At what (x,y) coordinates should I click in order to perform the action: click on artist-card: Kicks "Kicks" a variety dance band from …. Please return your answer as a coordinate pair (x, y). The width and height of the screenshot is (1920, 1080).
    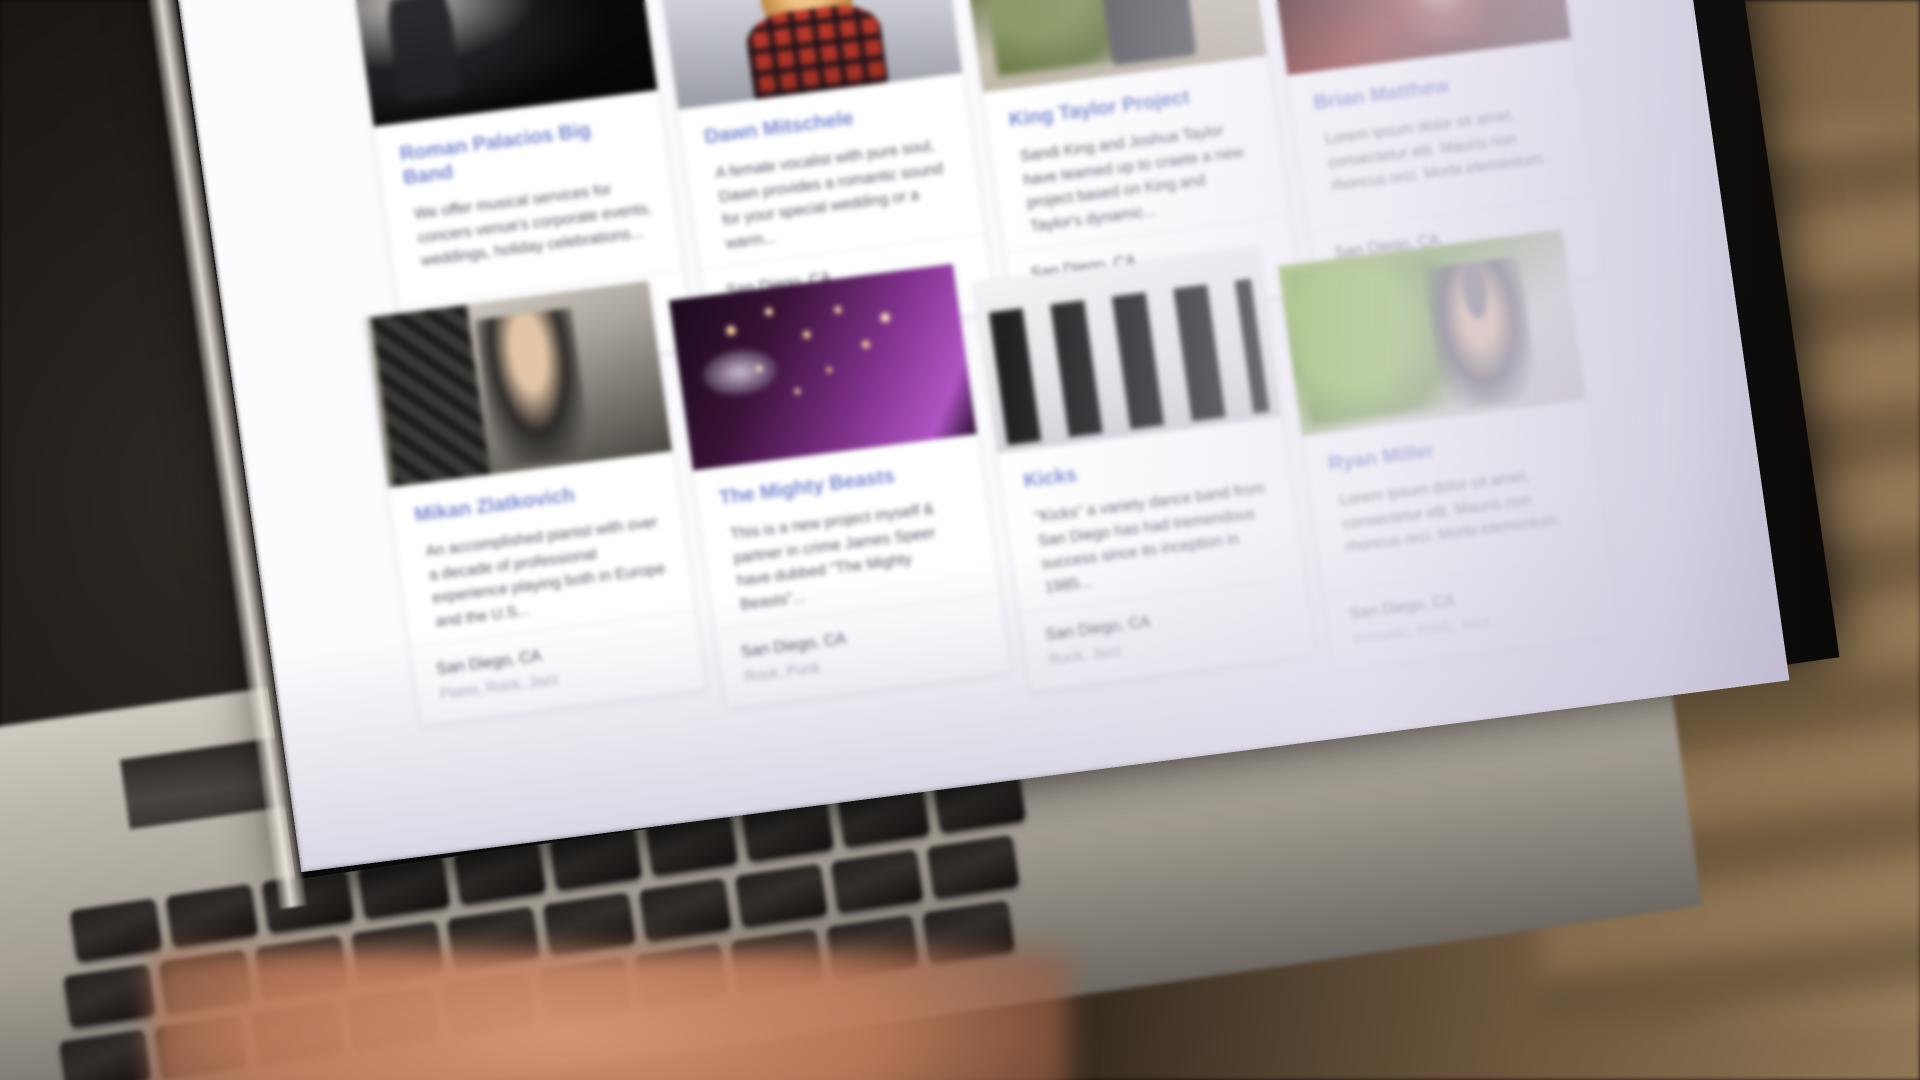
    Looking at the image, I should click on (1144, 469).